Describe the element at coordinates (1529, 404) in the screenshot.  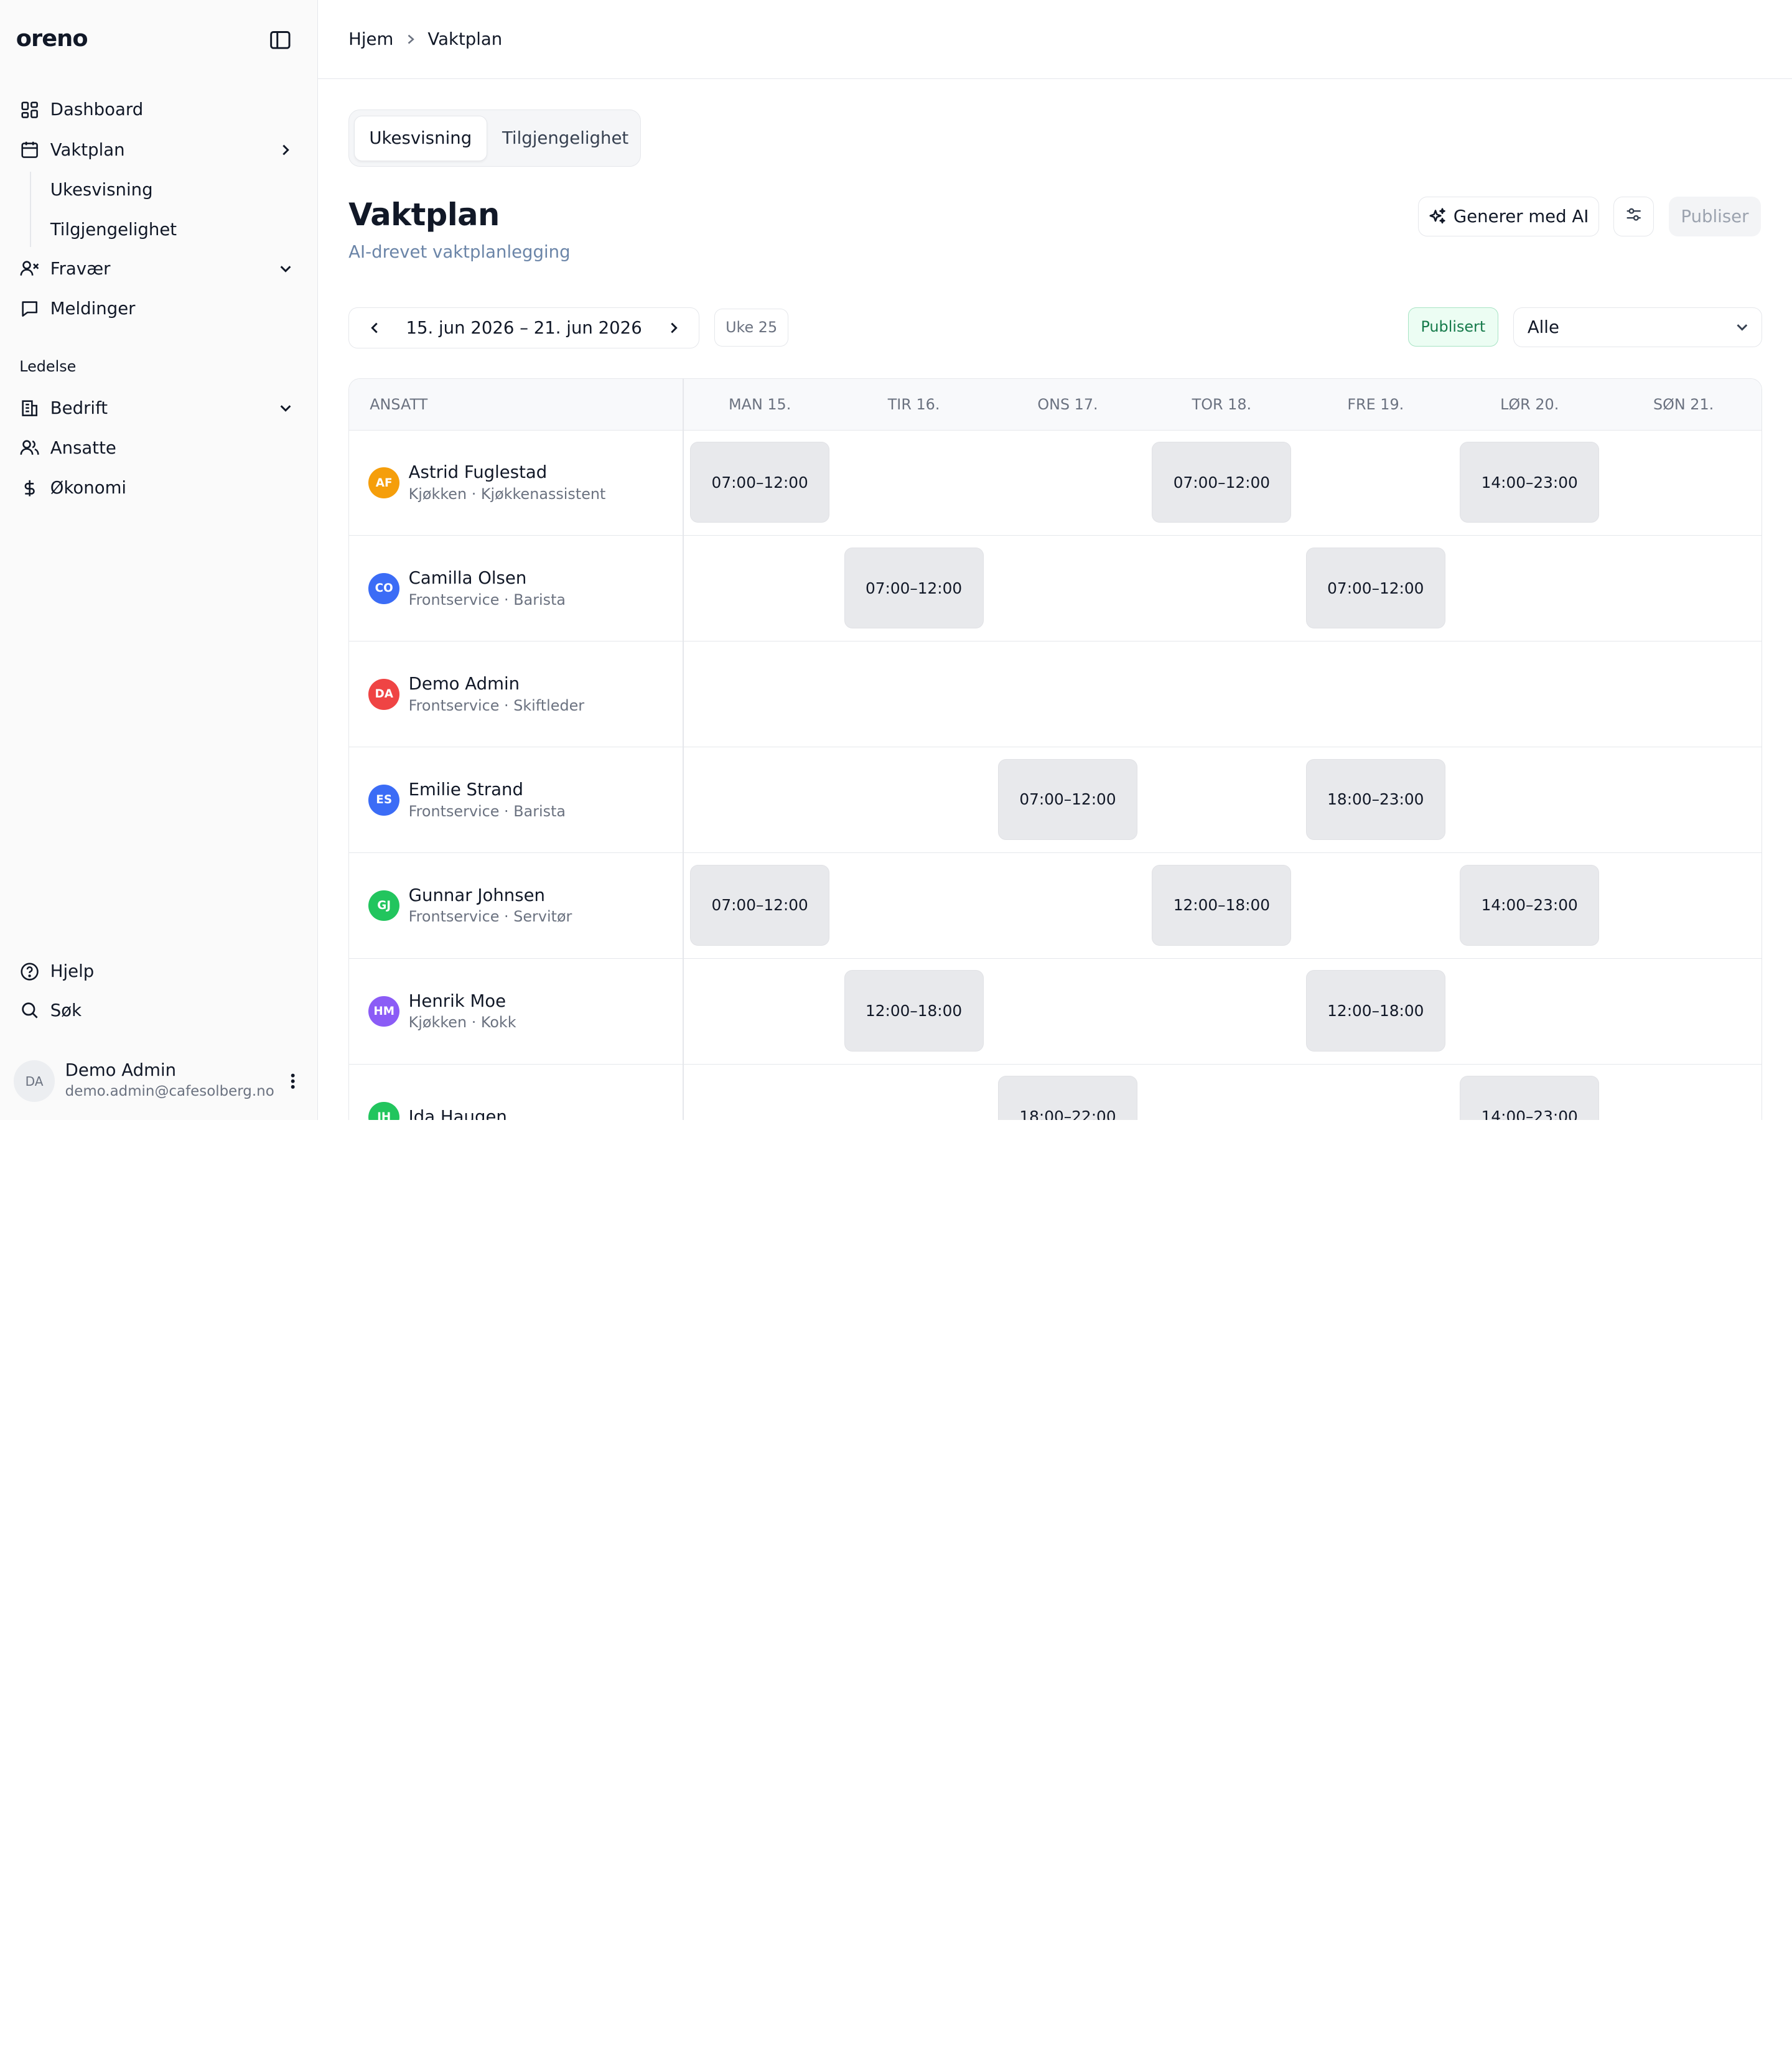
I see `column-header-day: LØR 20.` at that location.